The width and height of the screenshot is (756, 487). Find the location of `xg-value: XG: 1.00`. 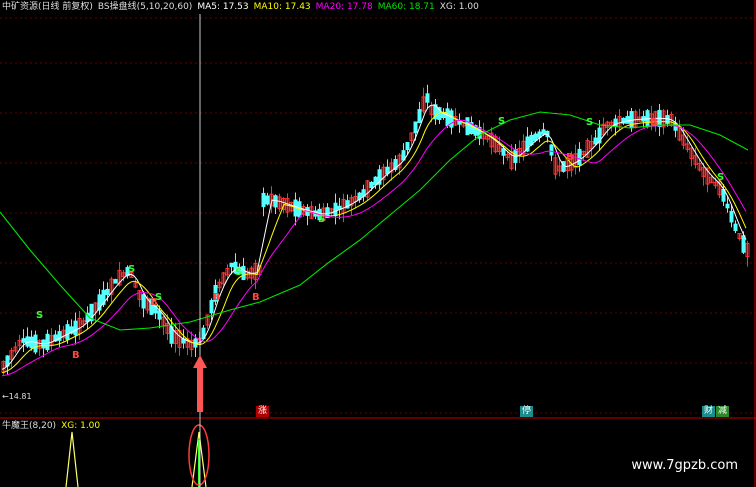

xg-value: XG: 1.00 is located at coordinates (459, 7).